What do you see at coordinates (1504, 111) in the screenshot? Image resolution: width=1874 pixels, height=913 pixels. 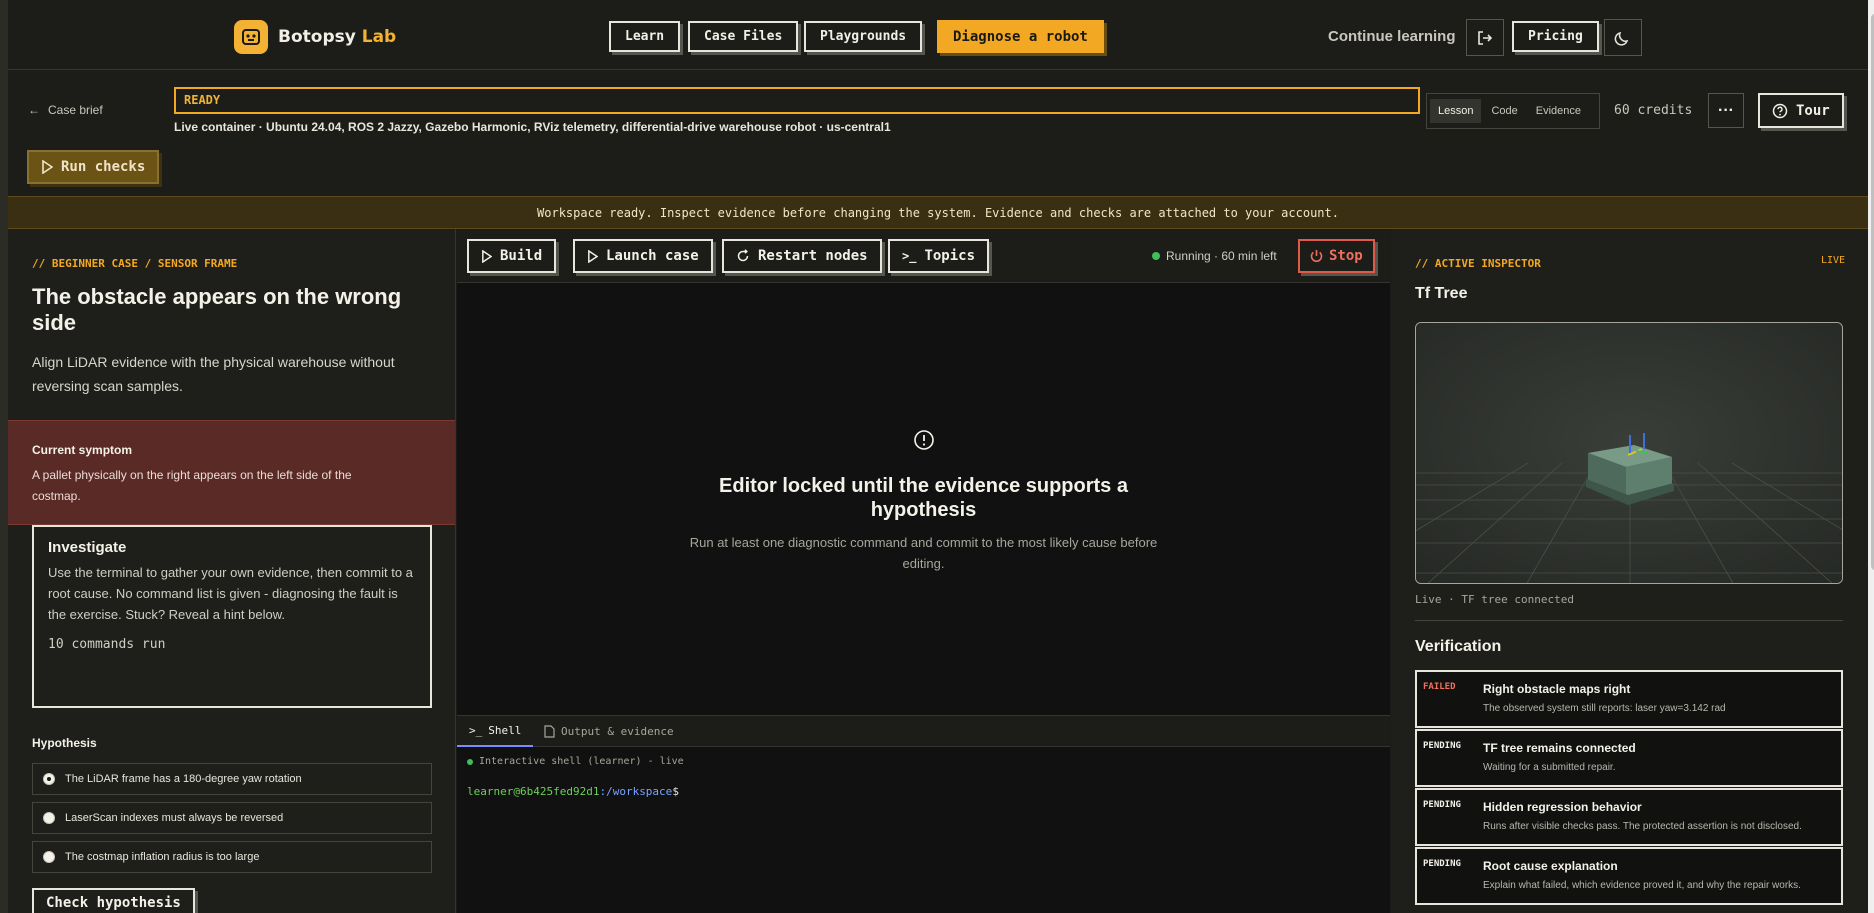 I see `view-code-tab: Code` at bounding box center [1504, 111].